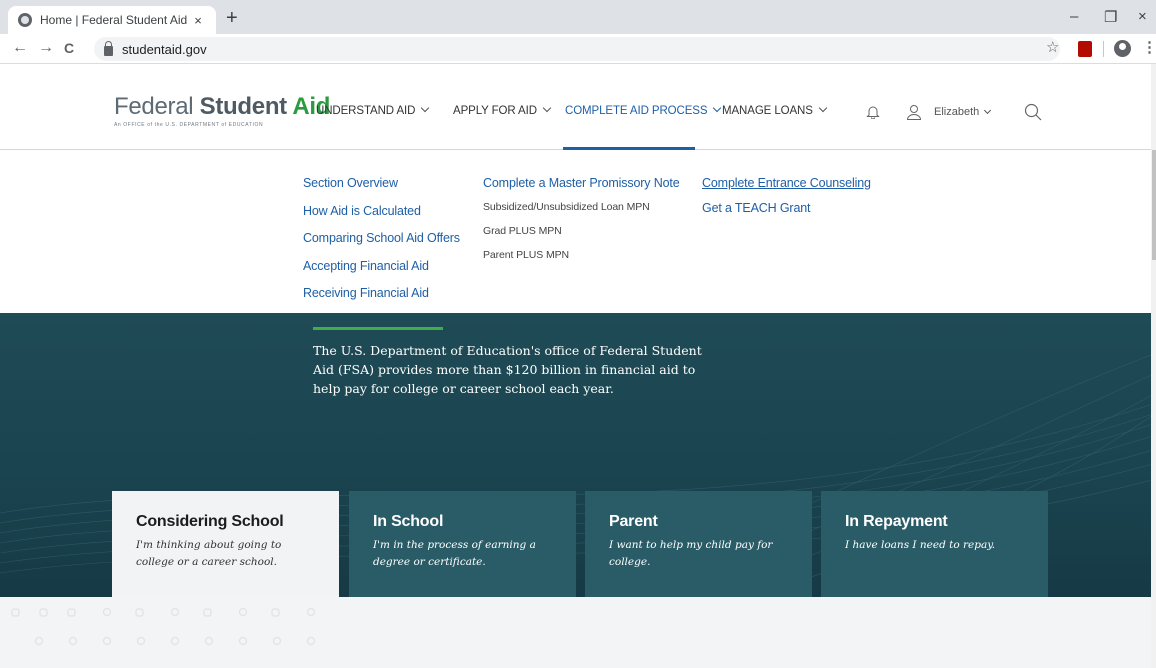 Image resolution: width=1156 pixels, height=668 pixels. I want to click on browser-tab: Home | Federal Student Aid ×, so click(112, 20).